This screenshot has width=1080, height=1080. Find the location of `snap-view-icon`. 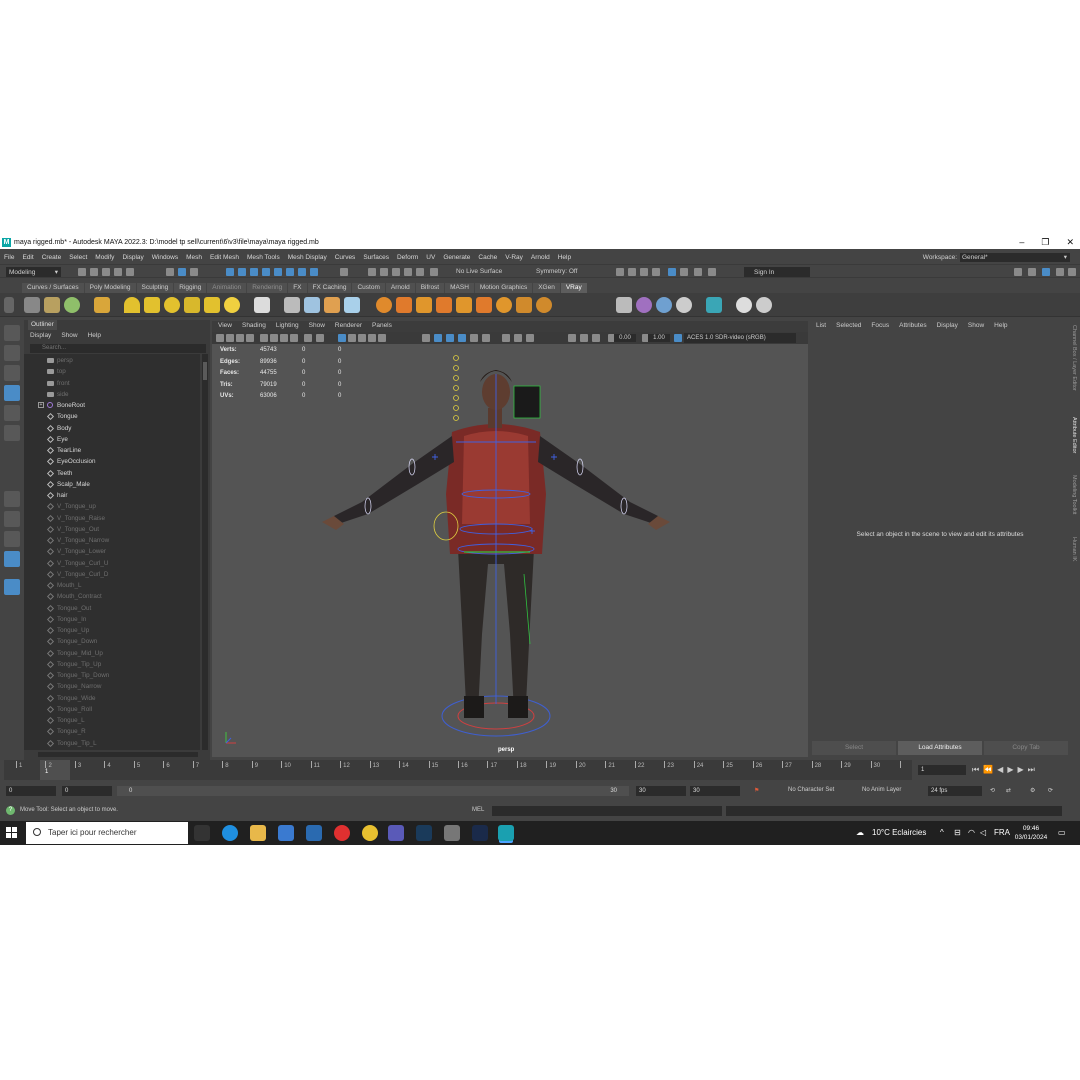

snap-view-icon is located at coordinates (266, 272).